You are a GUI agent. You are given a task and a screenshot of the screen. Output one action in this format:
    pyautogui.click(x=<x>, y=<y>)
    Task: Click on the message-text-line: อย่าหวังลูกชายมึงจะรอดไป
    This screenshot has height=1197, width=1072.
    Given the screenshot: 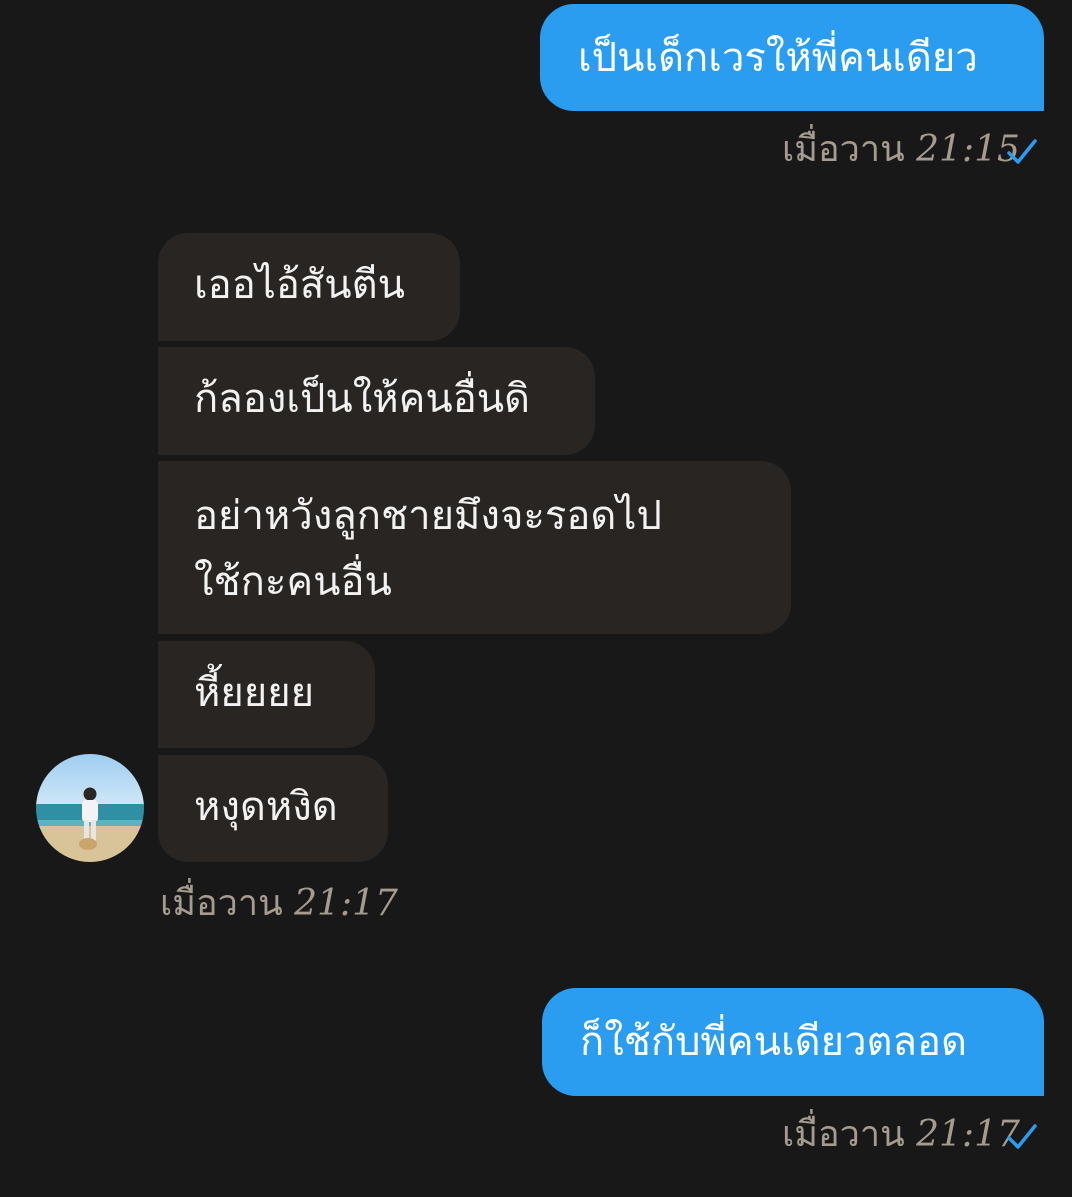 What is the action you would take?
    pyautogui.click(x=428, y=516)
    